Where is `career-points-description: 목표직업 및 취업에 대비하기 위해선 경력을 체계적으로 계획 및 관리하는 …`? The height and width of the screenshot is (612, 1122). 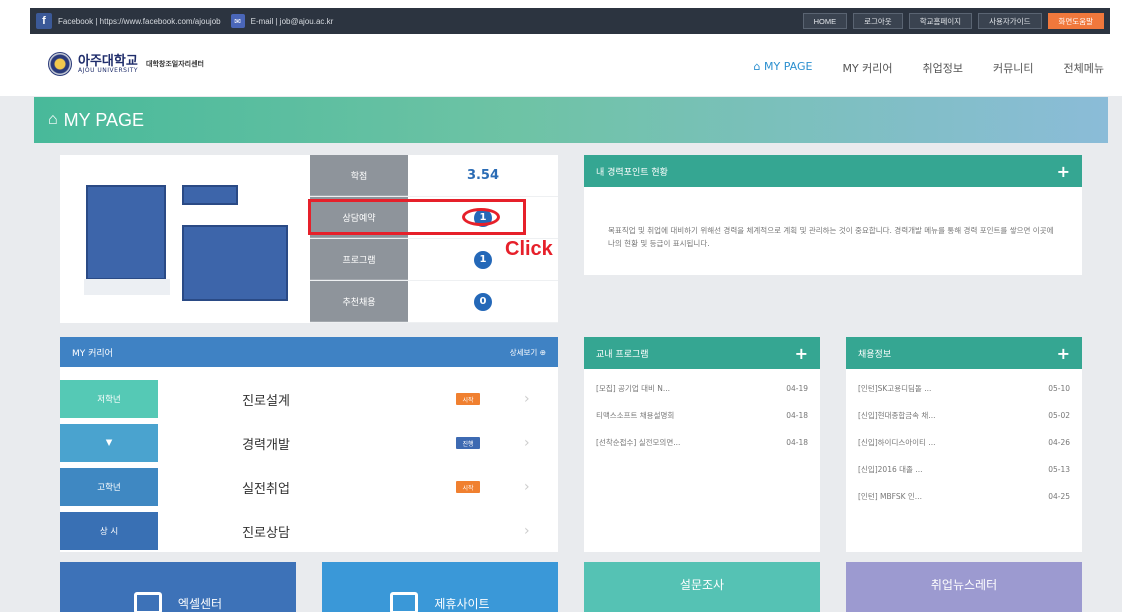 career-points-description: 목표직업 및 취업에 대비하기 위해선 경력을 체계적으로 계획 및 관리하는 … is located at coordinates (831, 237).